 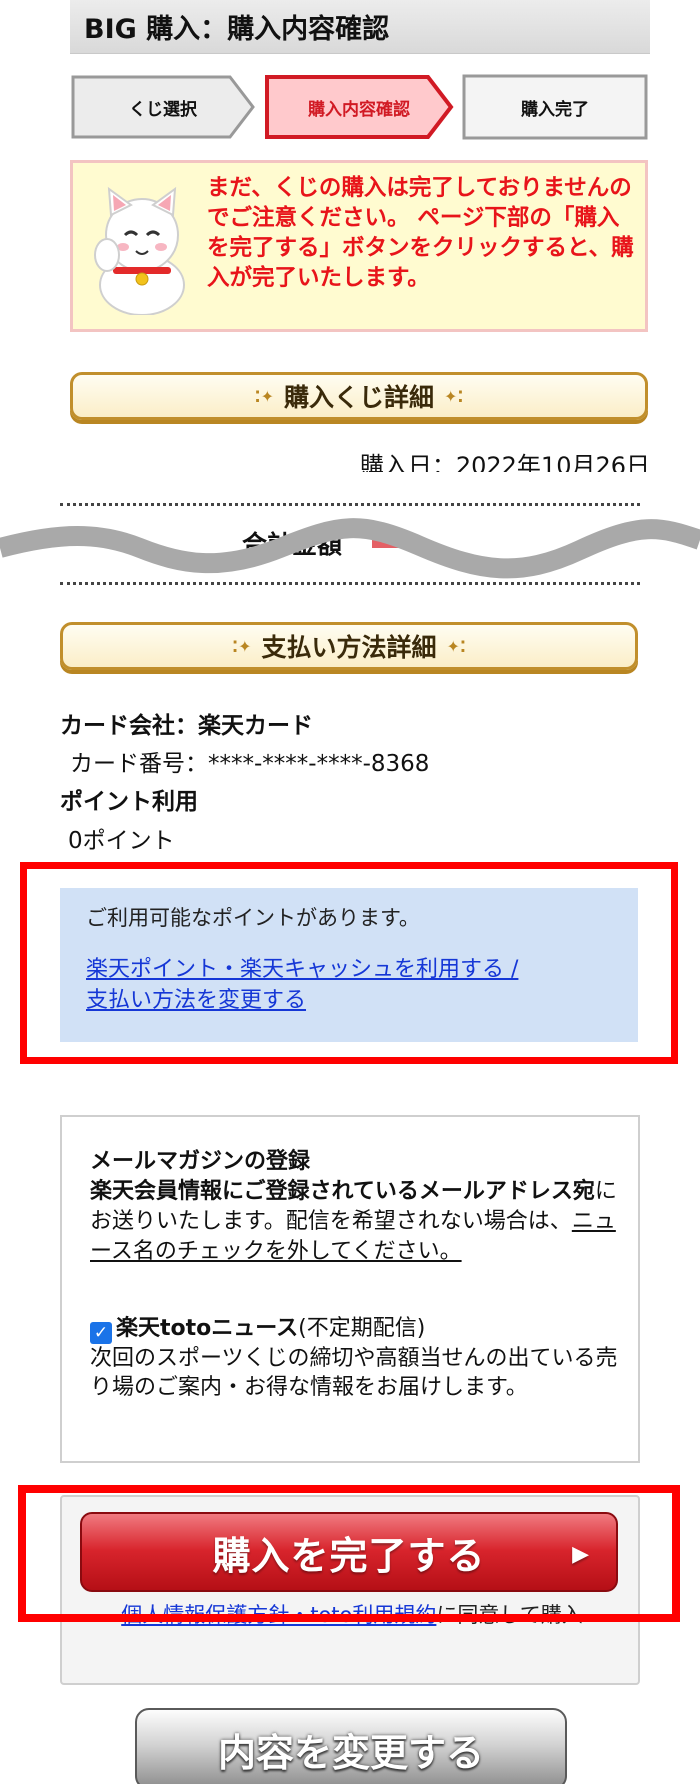 I want to click on page-header: BIG 購入：購入内容確認, so click(x=360, y=27).